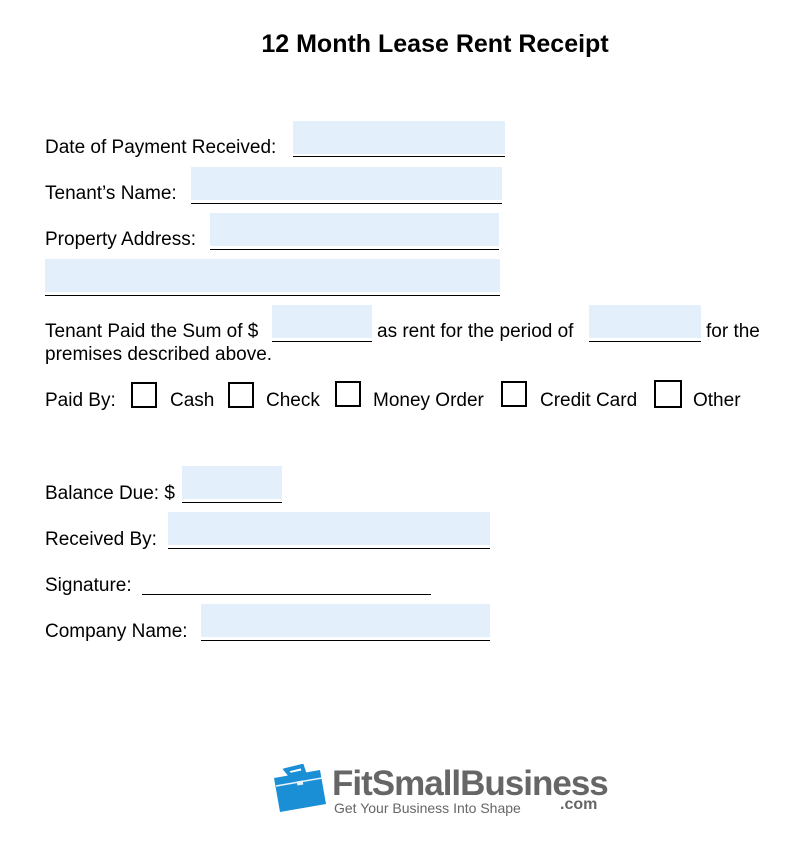 Image resolution: width=799 pixels, height=850 pixels. Describe the element at coordinates (241, 395) in the screenshot. I see `checkbox-check` at that location.